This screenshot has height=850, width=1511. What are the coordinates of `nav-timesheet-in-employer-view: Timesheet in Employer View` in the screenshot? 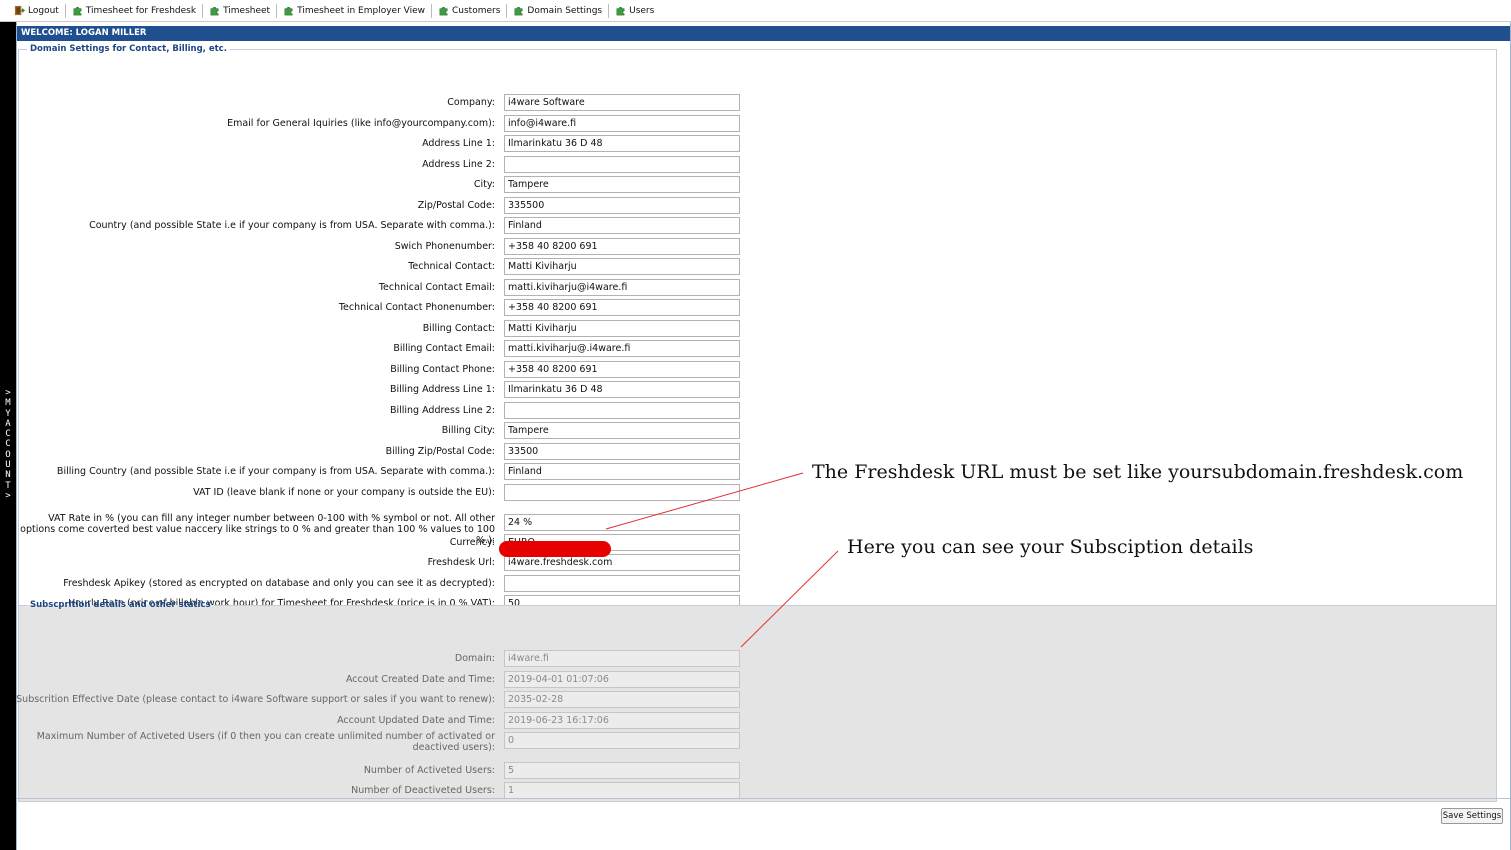 It's located at (354, 10).